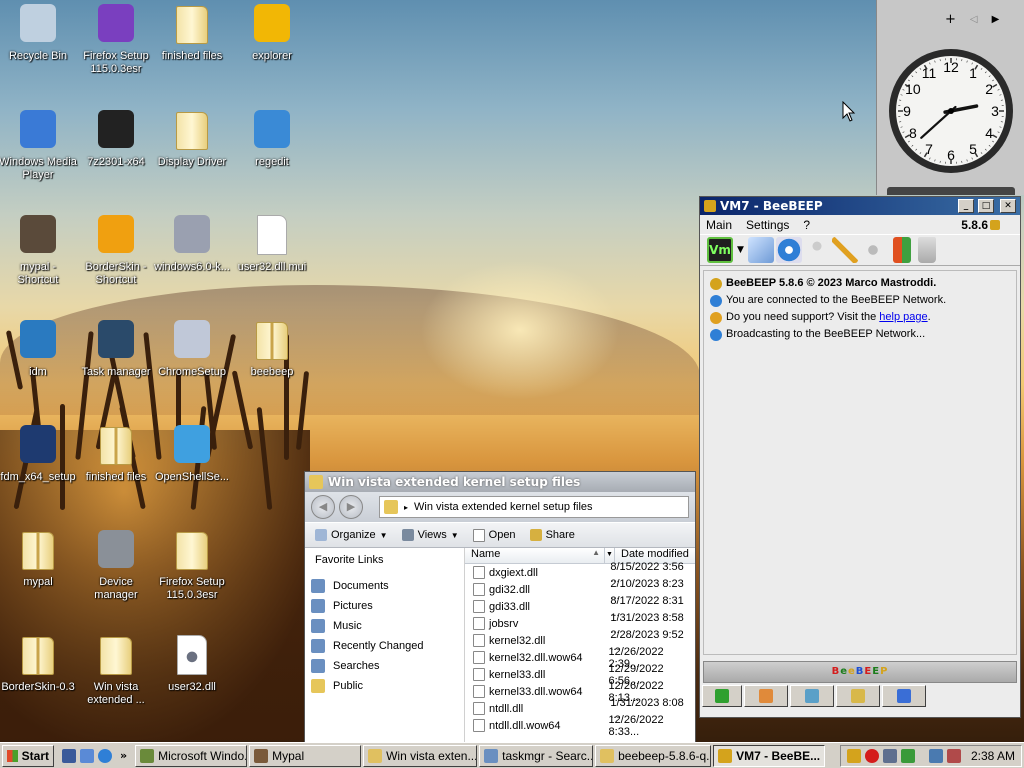 The height and width of the screenshot is (768, 1024). I want to click on nav-link: Music, so click(384, 626).